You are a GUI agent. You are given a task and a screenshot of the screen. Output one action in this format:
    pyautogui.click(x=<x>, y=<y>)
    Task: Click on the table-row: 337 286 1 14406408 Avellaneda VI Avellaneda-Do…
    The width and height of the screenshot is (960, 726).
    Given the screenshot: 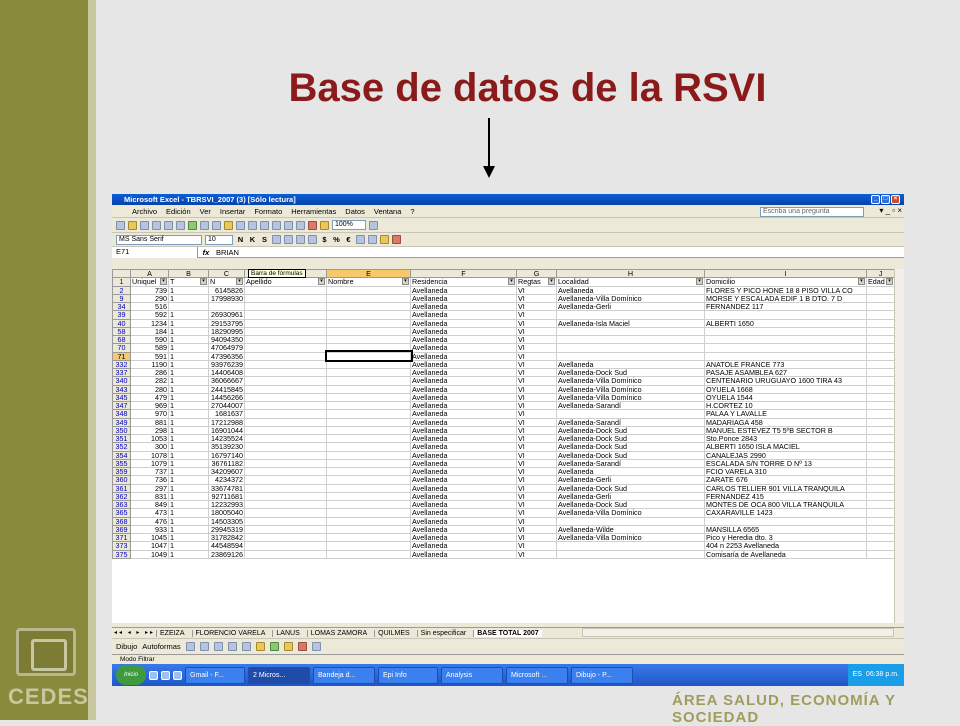 What is the action you would take?
    pyautogui.click(x=503, y=372)
    